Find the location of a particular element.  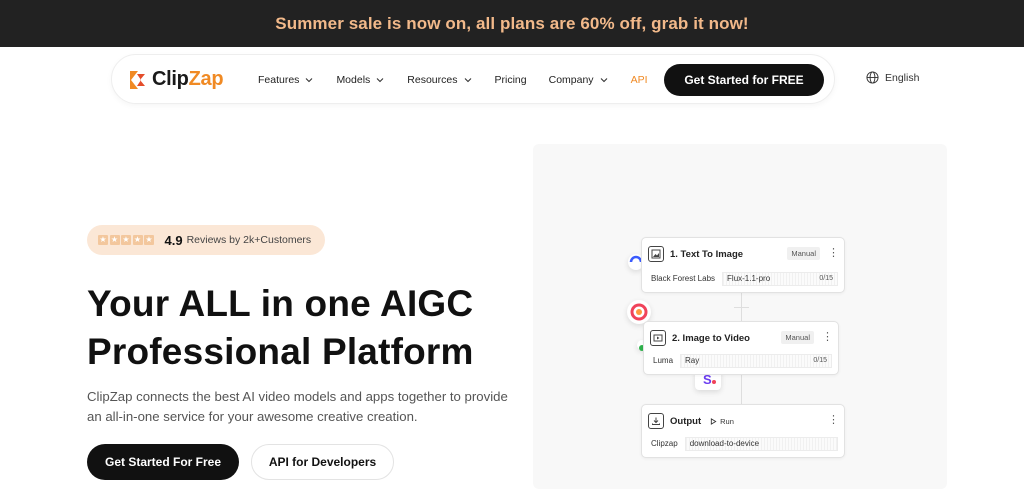

logo-text: ClipZap is located at coordinates (188, 79).